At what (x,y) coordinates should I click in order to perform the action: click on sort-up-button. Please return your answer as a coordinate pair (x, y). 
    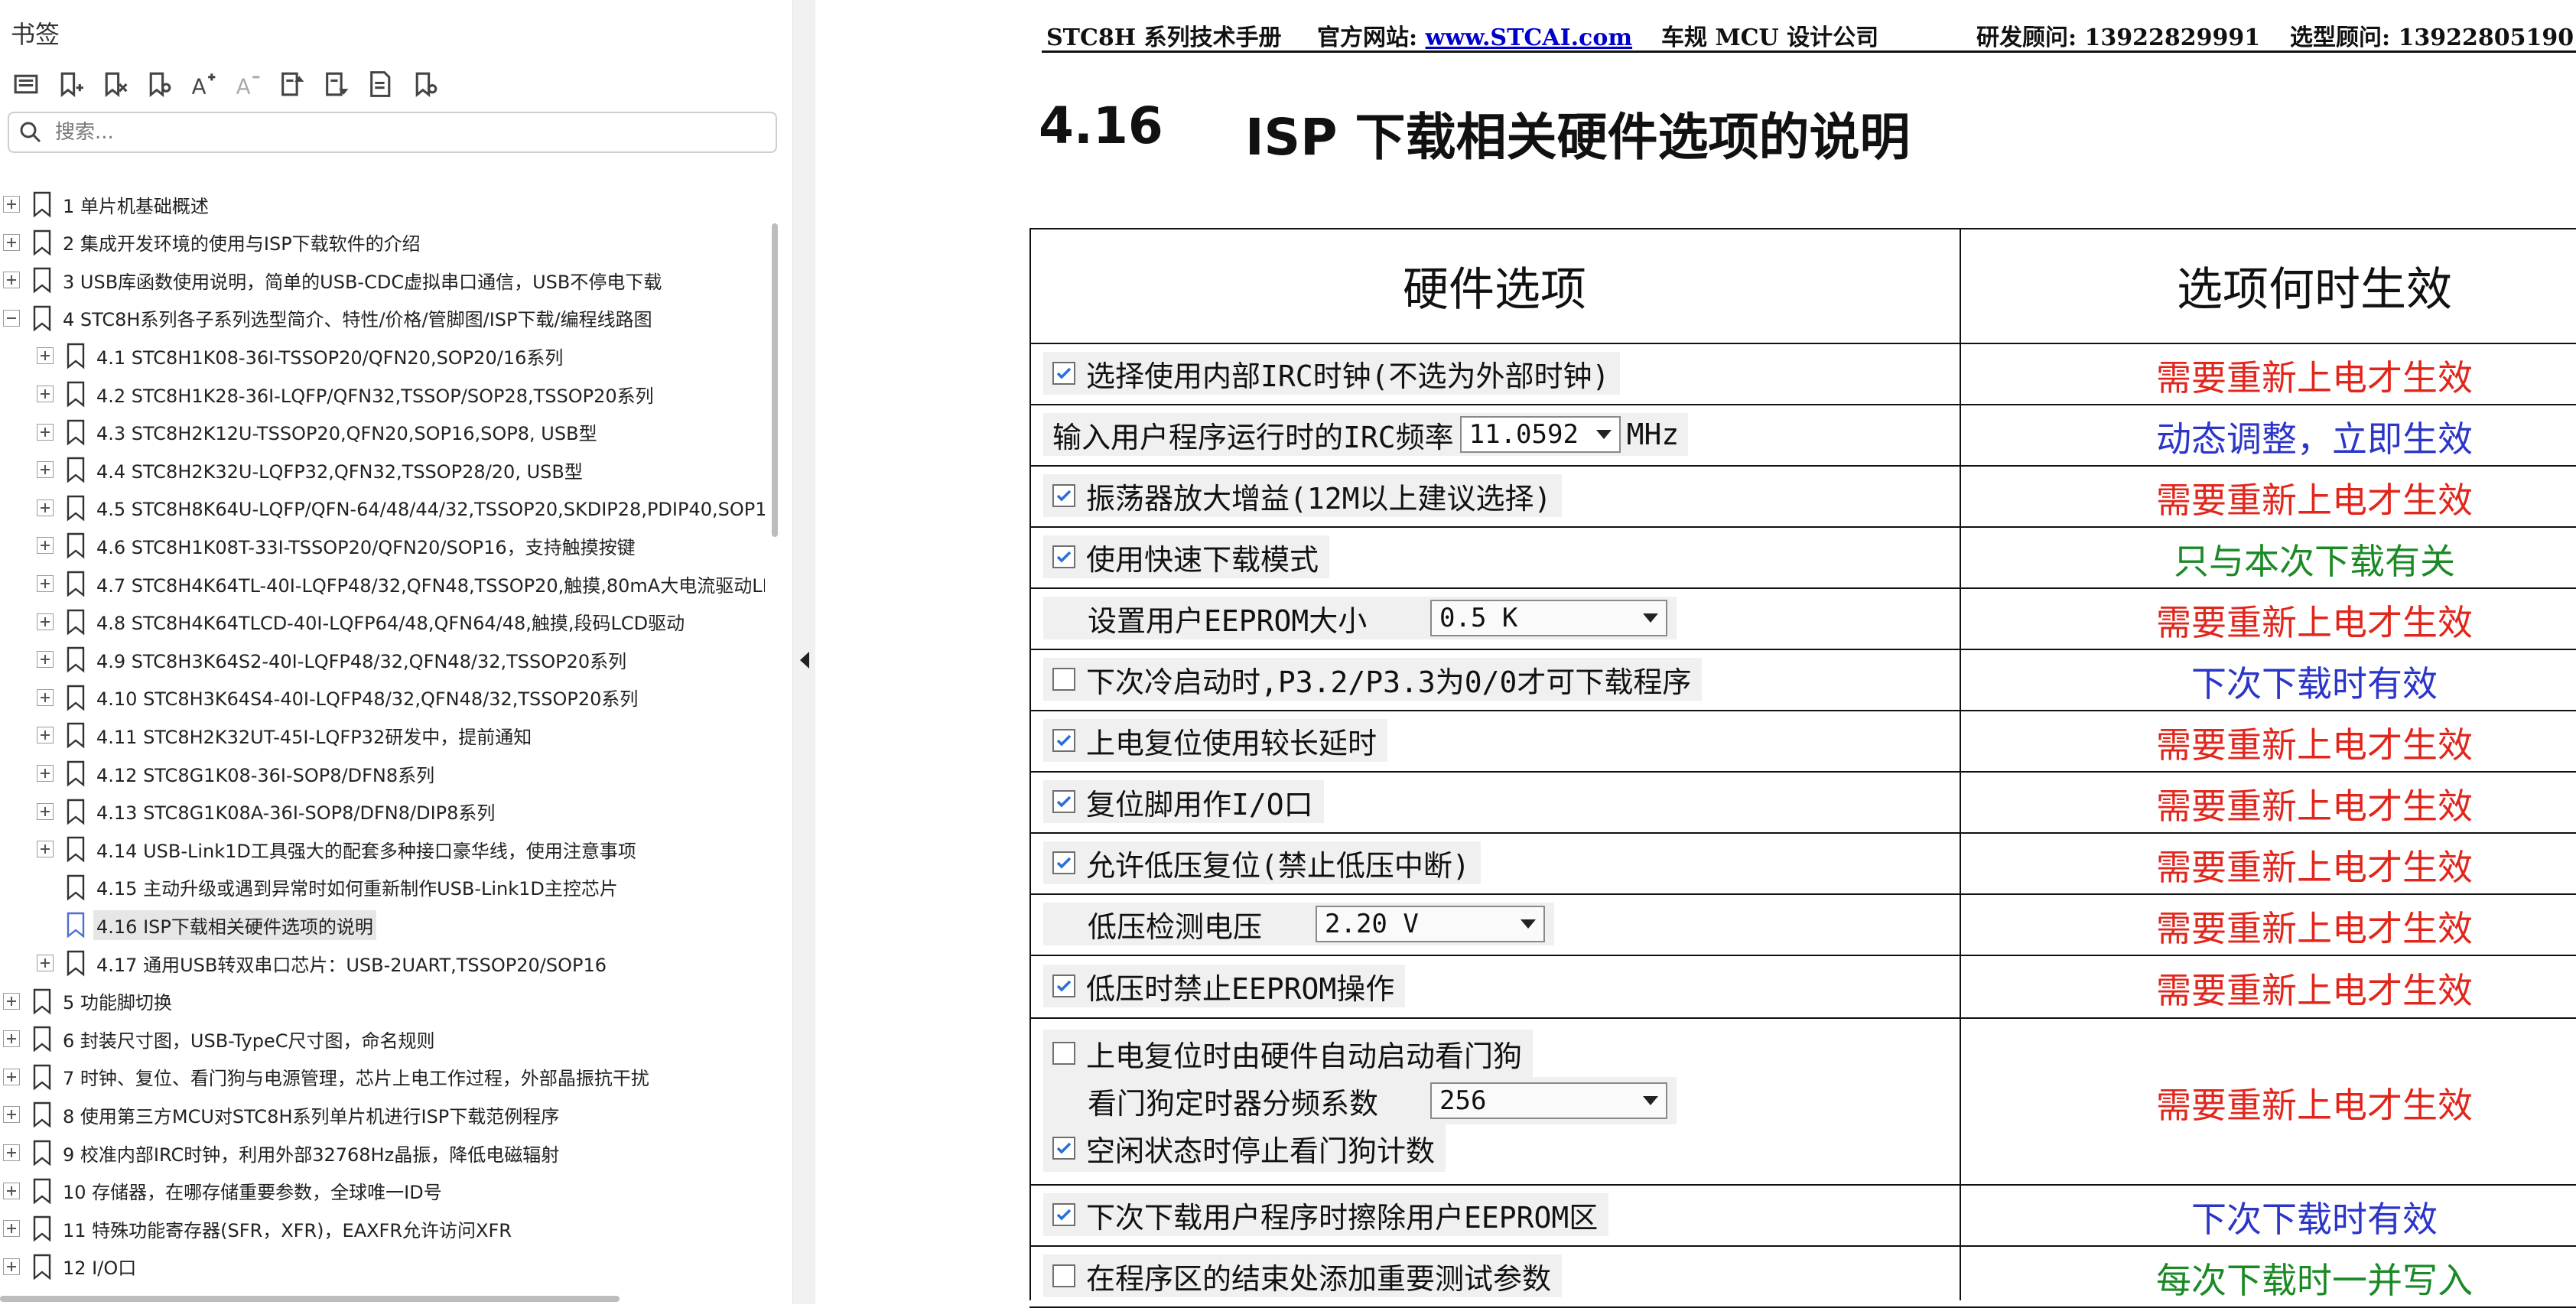
    Looking at the image, I should click on (292, 84).